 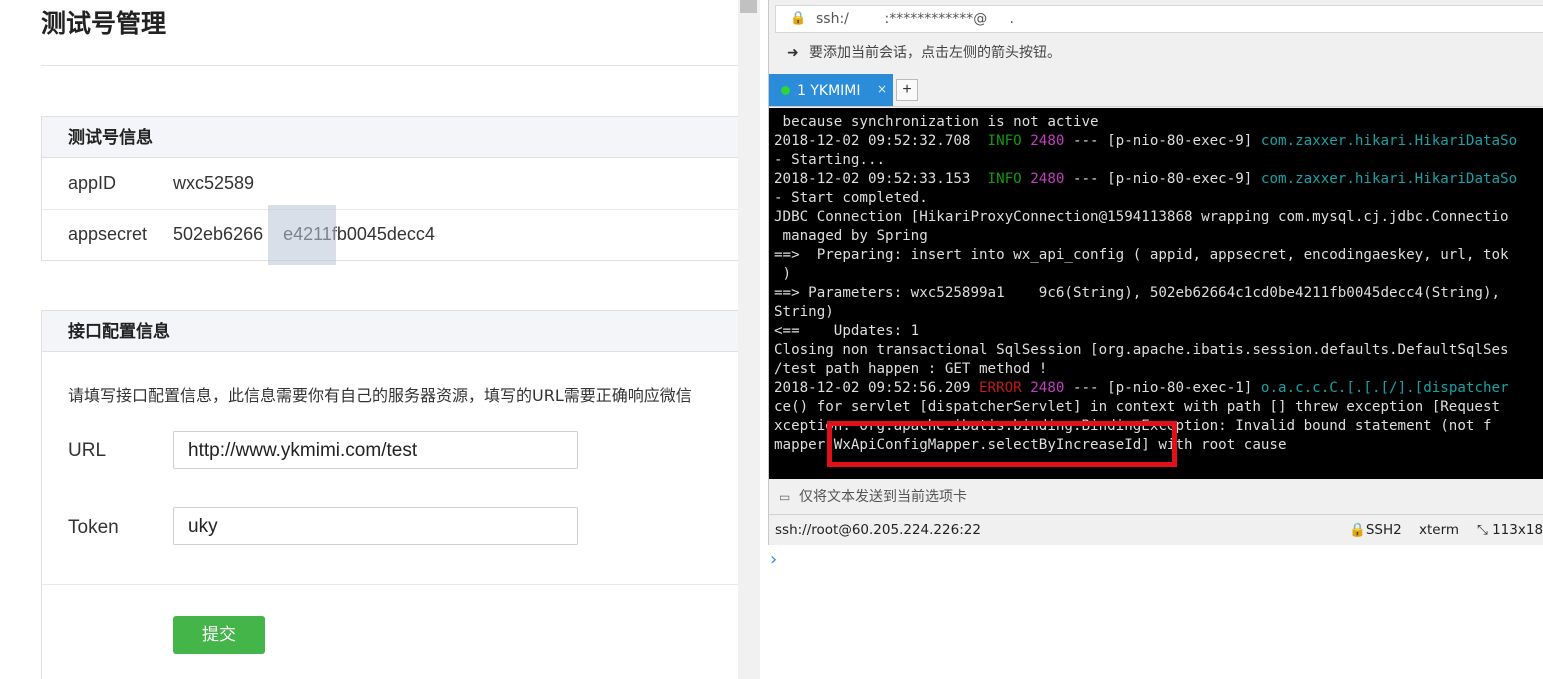 I want to click on terminal-line: ), so click(x=783, y=274).